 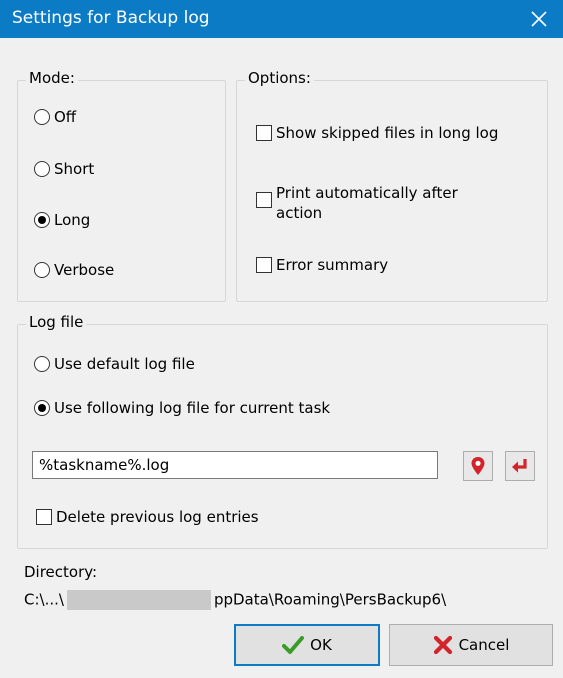 What do you see at coordinates (56, 322) in the screenshot?
I see `logfile-group-label: Log file` at bounding box center [56, 322].